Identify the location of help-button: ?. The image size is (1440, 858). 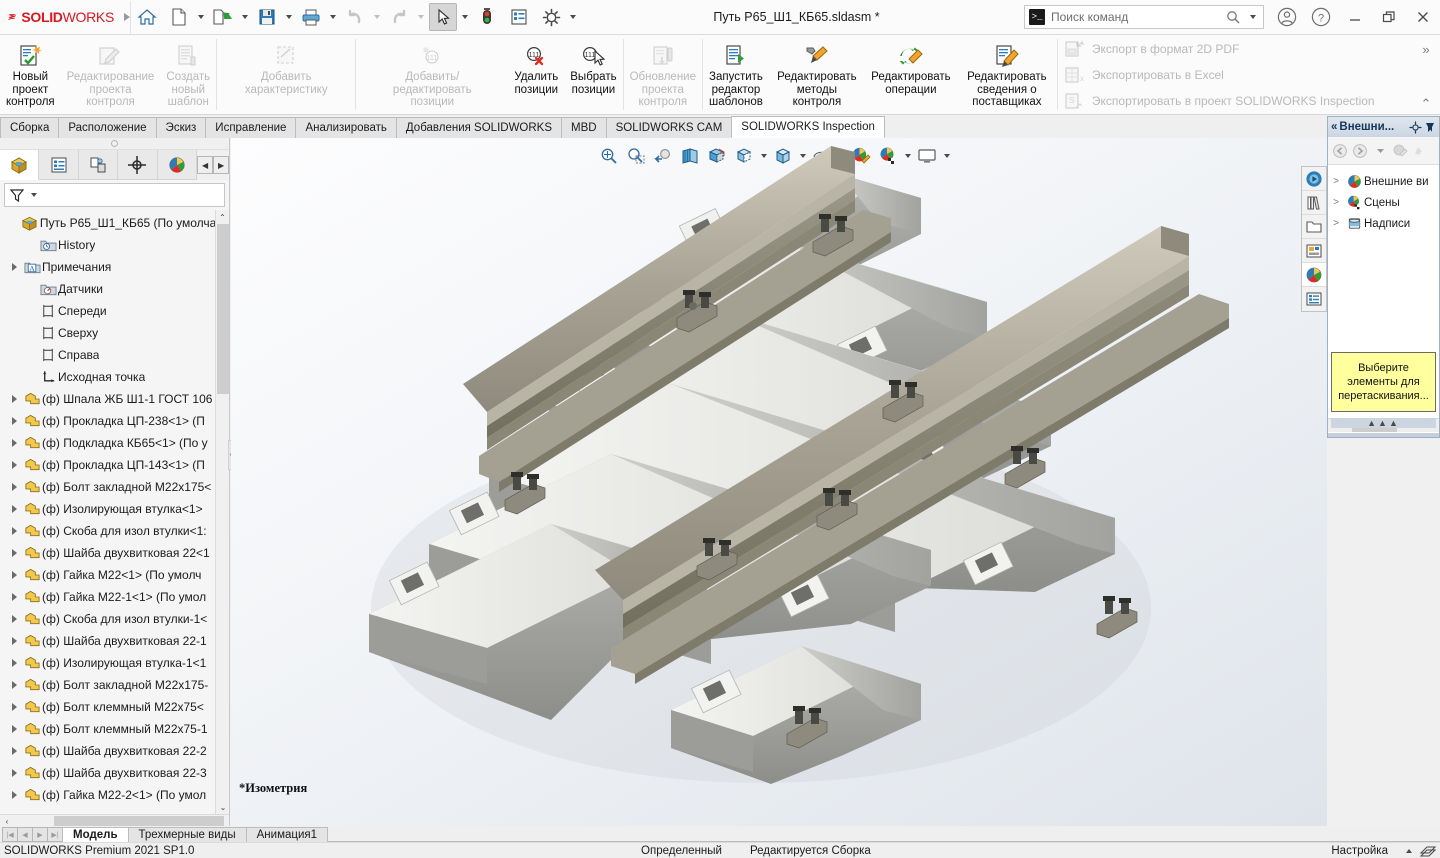
(1321, 17).